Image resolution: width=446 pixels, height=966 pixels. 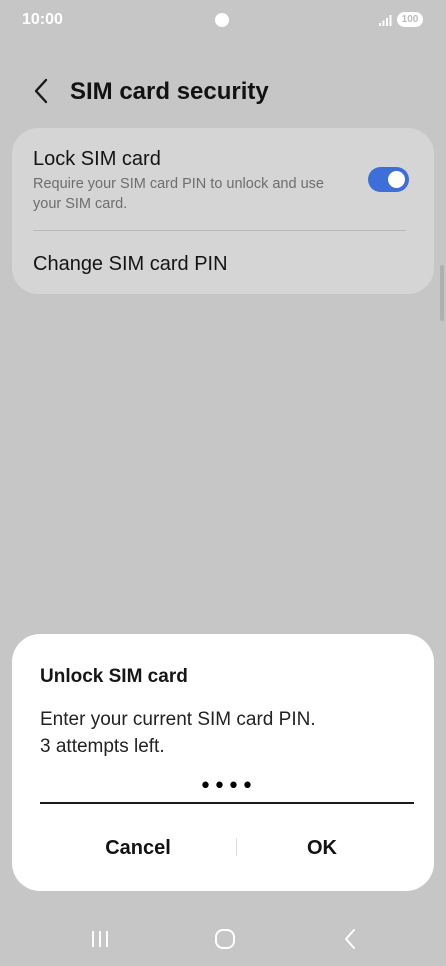 What do you see at coordinates (42, 19) in the screenshot?
I see `status-time: 10:00` at bounding box center [42, 19].